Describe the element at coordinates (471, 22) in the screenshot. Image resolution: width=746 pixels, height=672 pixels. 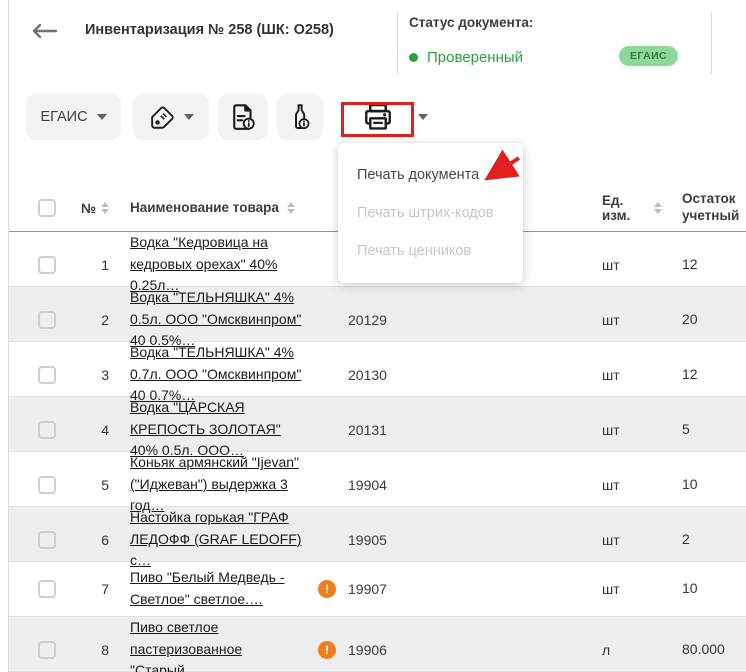
I see `status-label: Статус документа:` at that location.